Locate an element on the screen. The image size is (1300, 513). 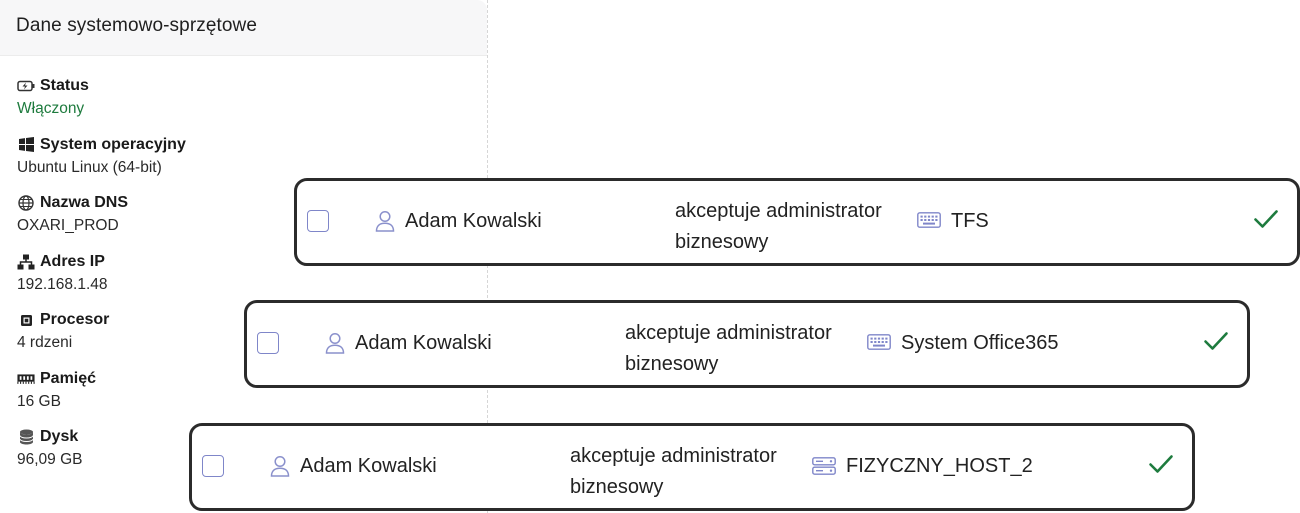
battery-charging-icon is located at coordinates (26, 86).